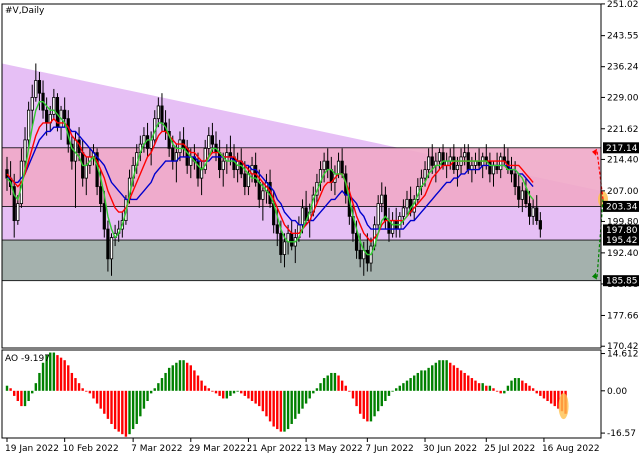 This screenshot has width=640, height=457. I want to click on ao-tick-label: 14.612, so click(623, 355).